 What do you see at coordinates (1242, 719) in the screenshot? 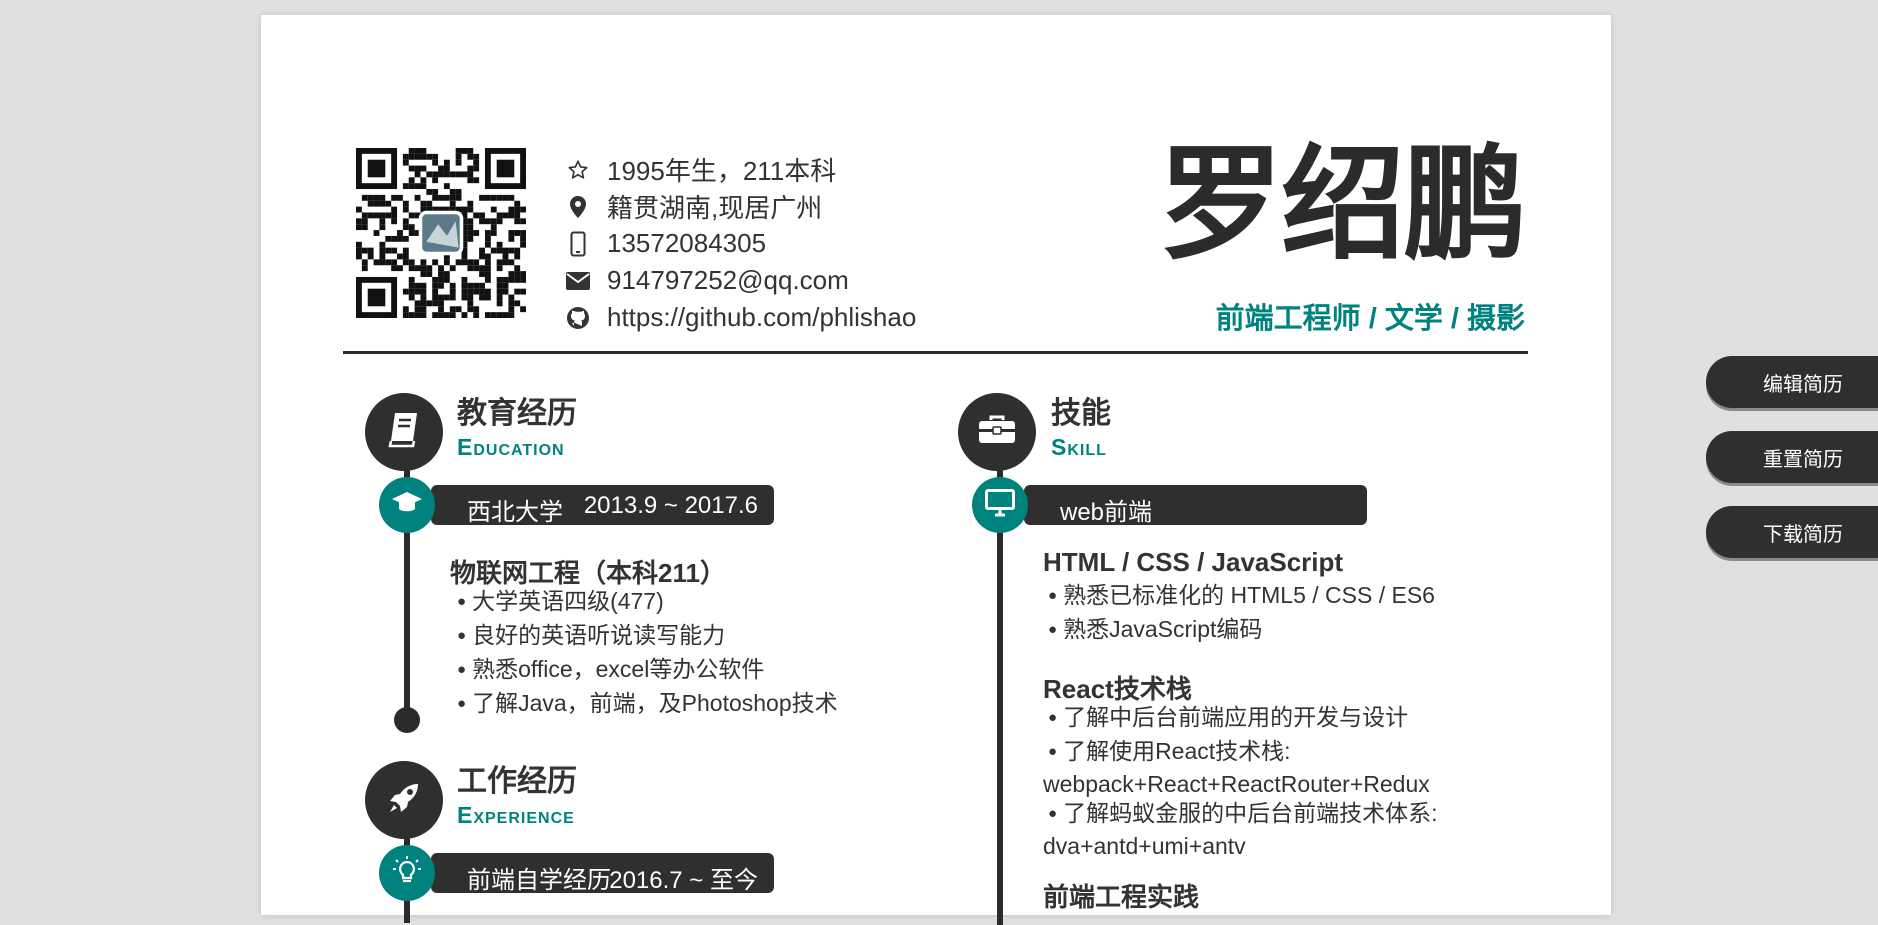
I see `list-item: 了解中后台前端应用的开发与设计` at bounding box center [1242, 719].